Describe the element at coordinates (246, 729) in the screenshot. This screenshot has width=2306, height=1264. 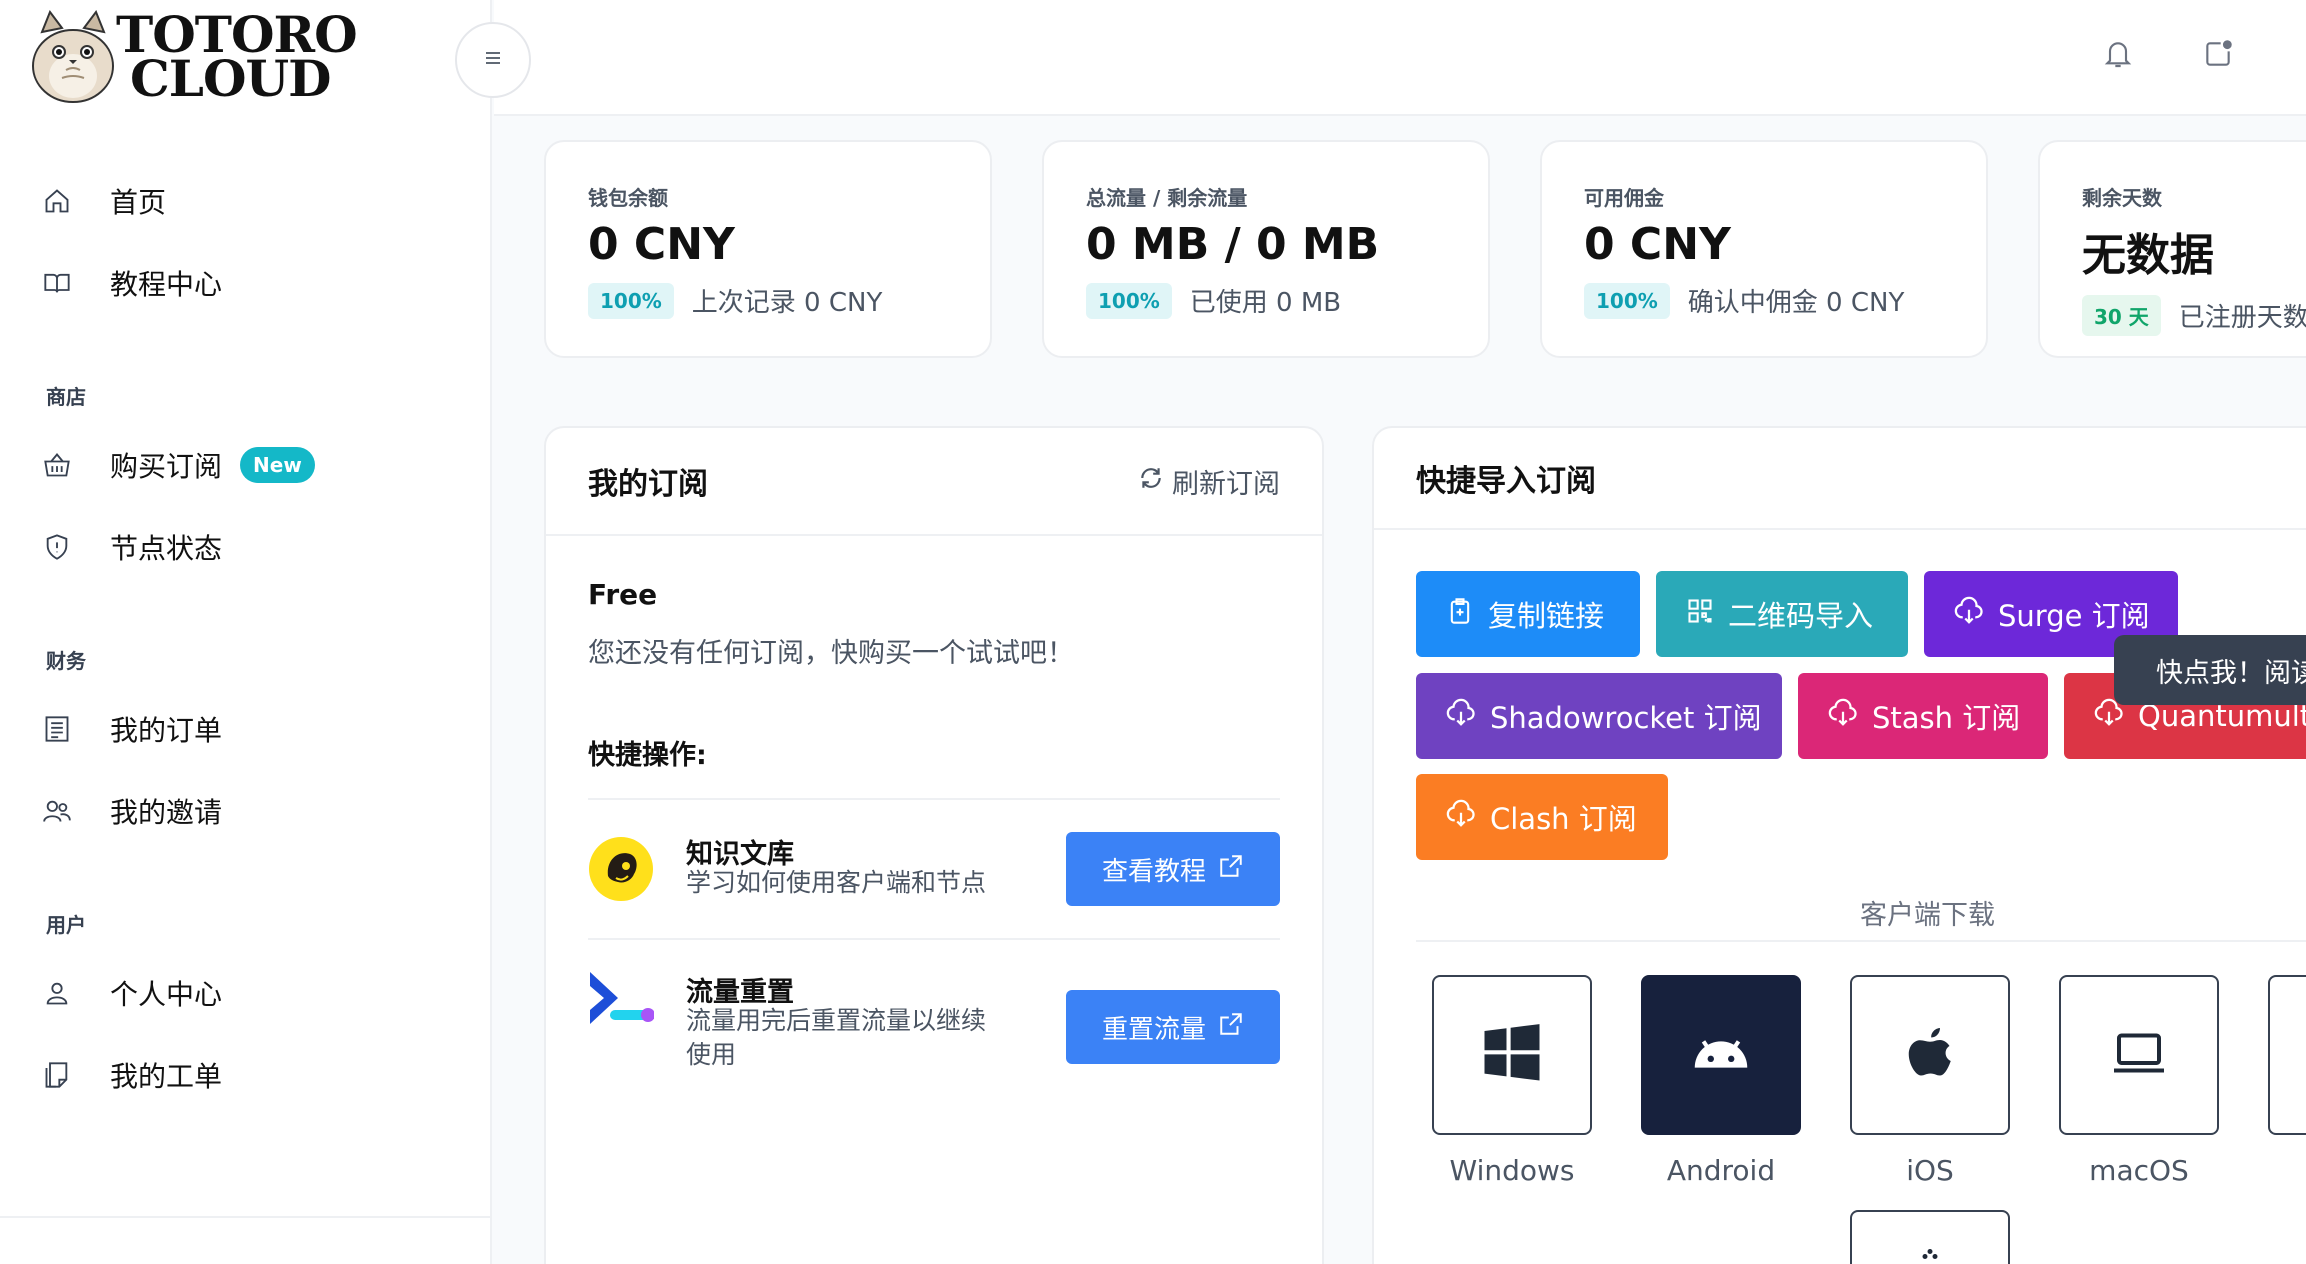
I see `sidebar-item-orders: 我的订单` at that location.